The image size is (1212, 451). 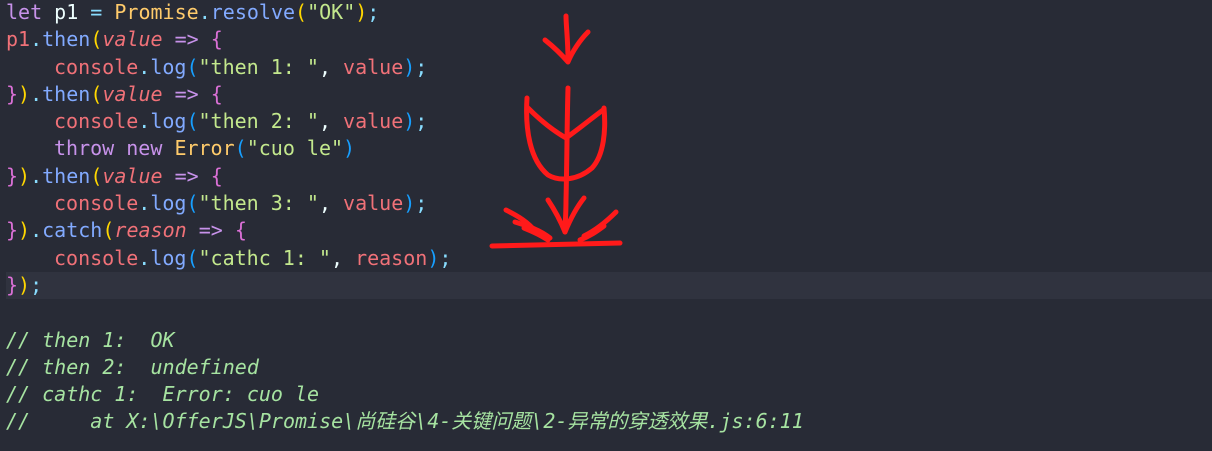 What do you see at coordinates (609, 230) in the screenshot?
I see `code-line: }).catch(reason => {` at bounding box center [609, 230].